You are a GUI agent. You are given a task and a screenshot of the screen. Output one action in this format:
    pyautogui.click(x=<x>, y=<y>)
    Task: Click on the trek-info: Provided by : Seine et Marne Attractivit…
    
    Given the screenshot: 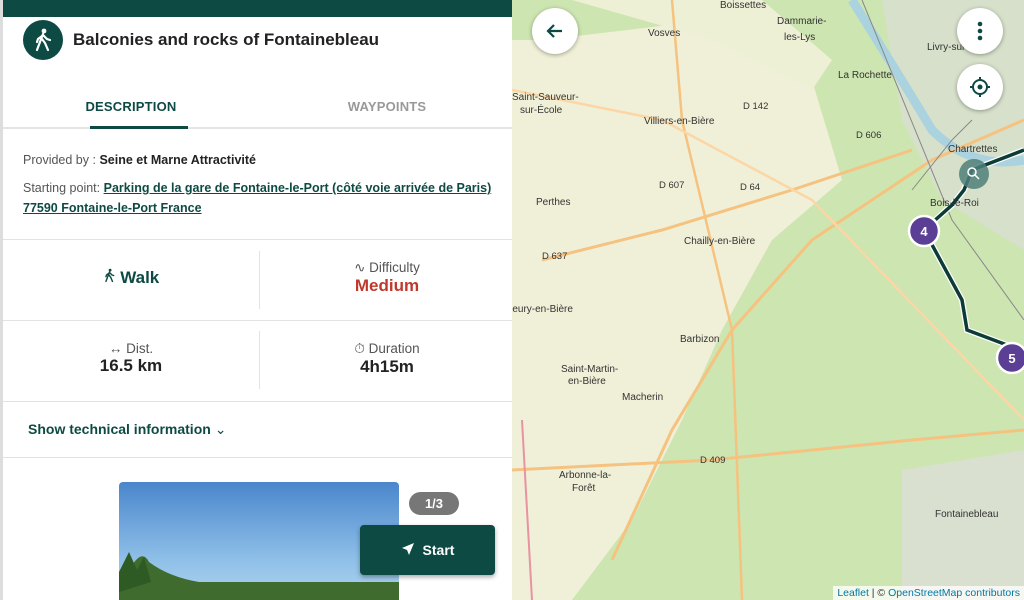 What is the action you would take?
    pyautogui.click(x=258, y=184)
    